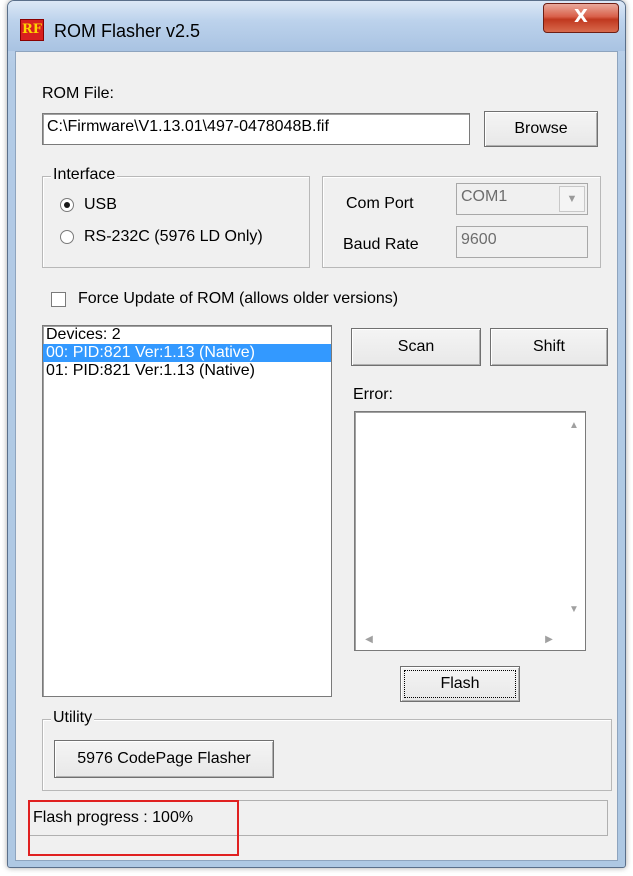 The height and width of the screenshot is (876, 633). What do you see at coordinates (164, 759) in the screenshot?
I see `codepage-flasher-button: 5976 CodePage Flasher` at bounding box center [164, 759].